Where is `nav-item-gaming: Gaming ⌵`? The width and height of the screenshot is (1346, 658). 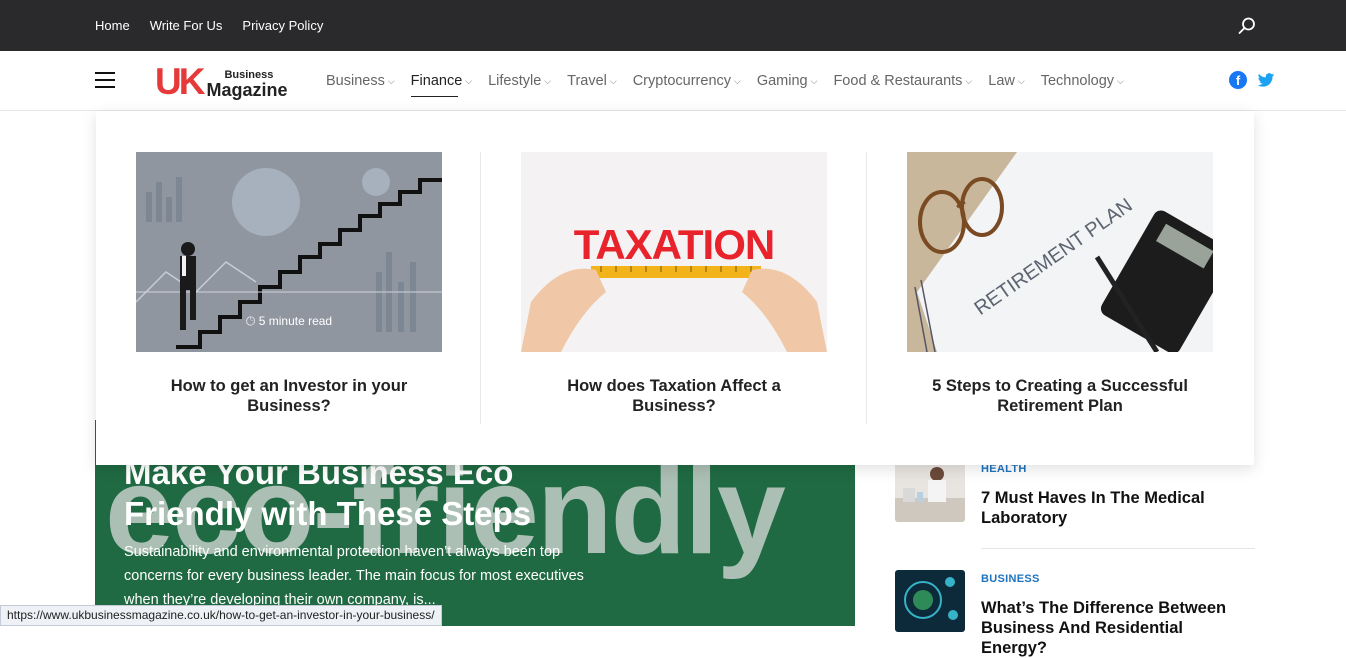
nav-item-gaming: Gaming ⌵ is located at coordinates (787, 81).